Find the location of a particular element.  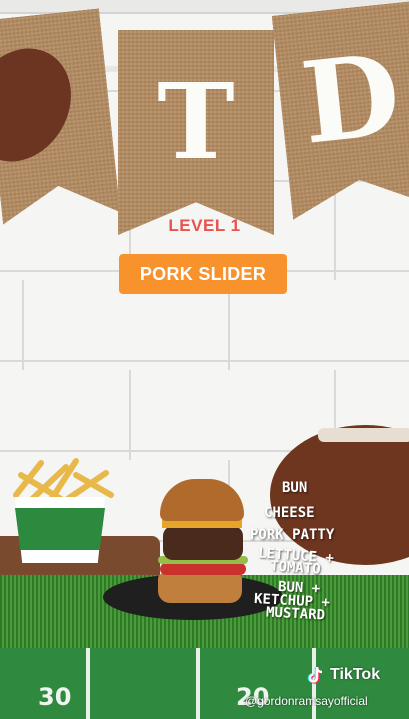

recipe-title-badge: PORK SLIDER is located at coordinates (203, 274).